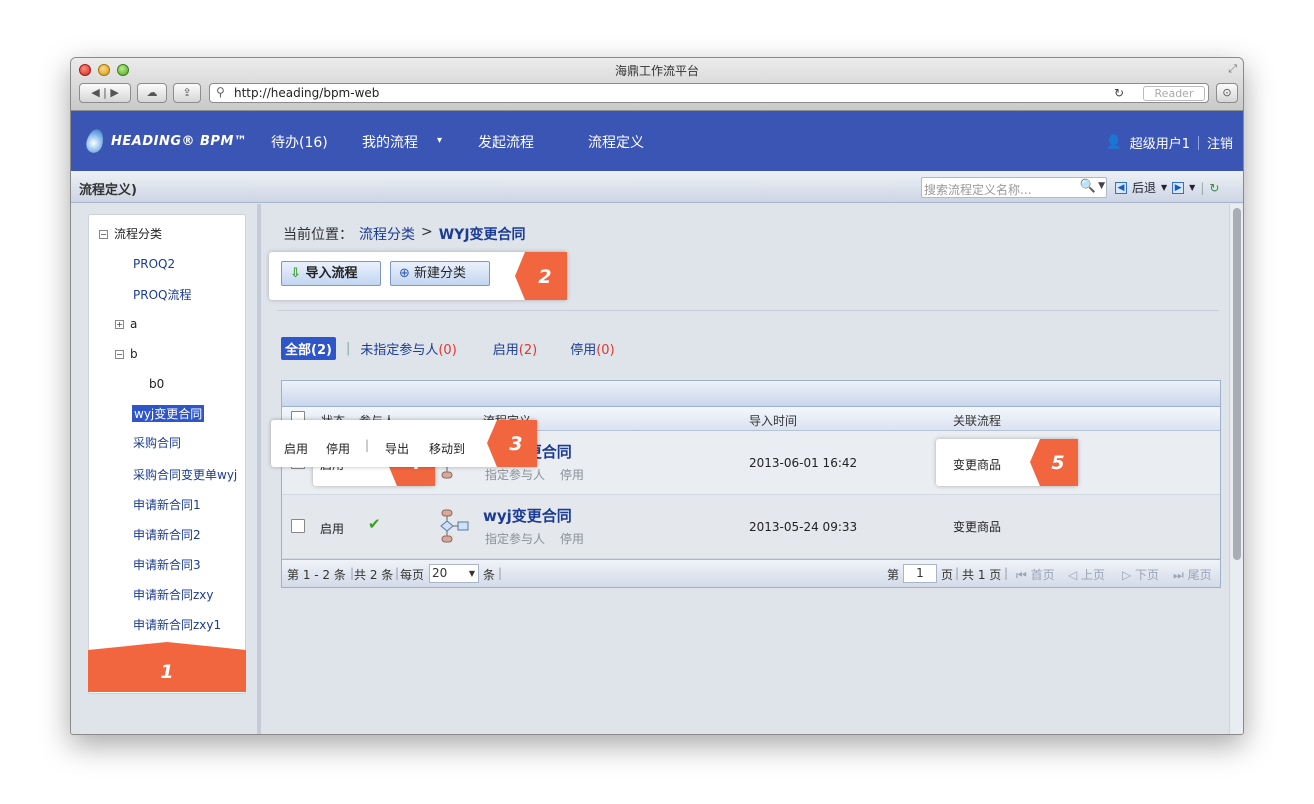  Describe the element at coordinates (126, 354) in the screenshot. I see `tree-item-b: − b` at that location.